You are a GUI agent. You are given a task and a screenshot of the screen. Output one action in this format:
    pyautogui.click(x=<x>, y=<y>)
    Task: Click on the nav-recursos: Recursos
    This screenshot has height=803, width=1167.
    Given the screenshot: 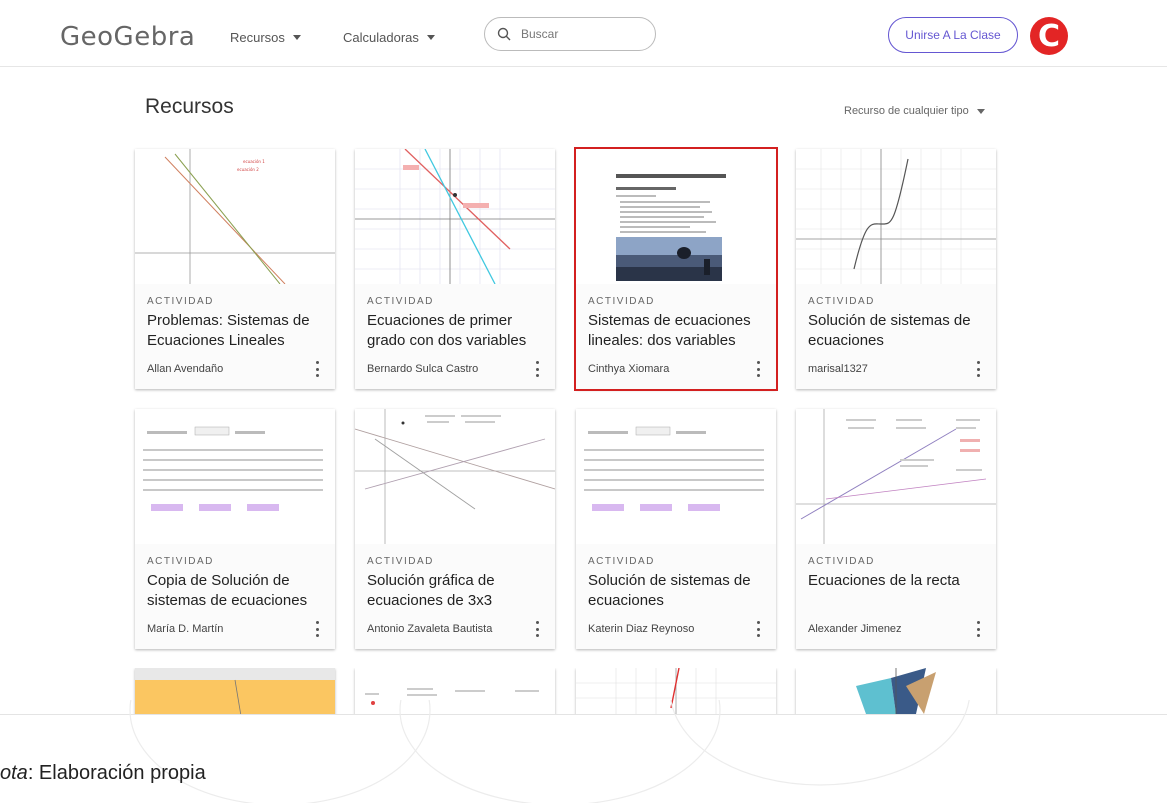 What is the action you would take?
    pyautogui.click(x=265, y=37)
    